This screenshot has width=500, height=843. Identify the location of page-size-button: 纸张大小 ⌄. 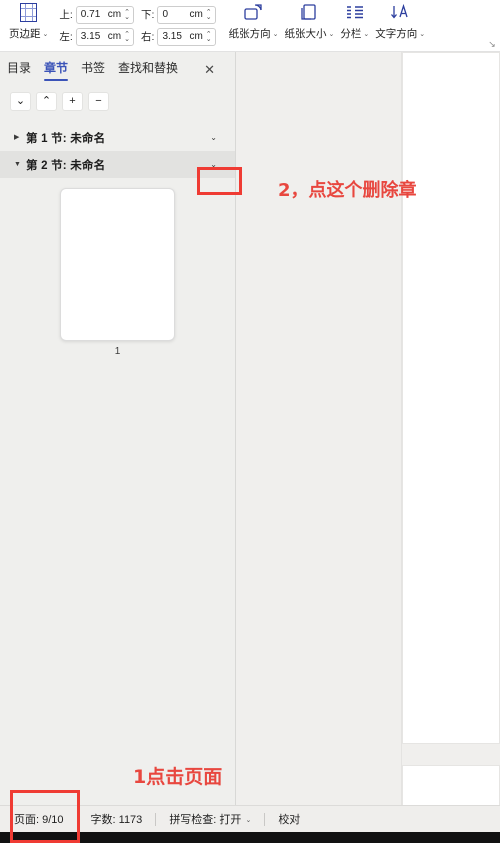
(310, 25).